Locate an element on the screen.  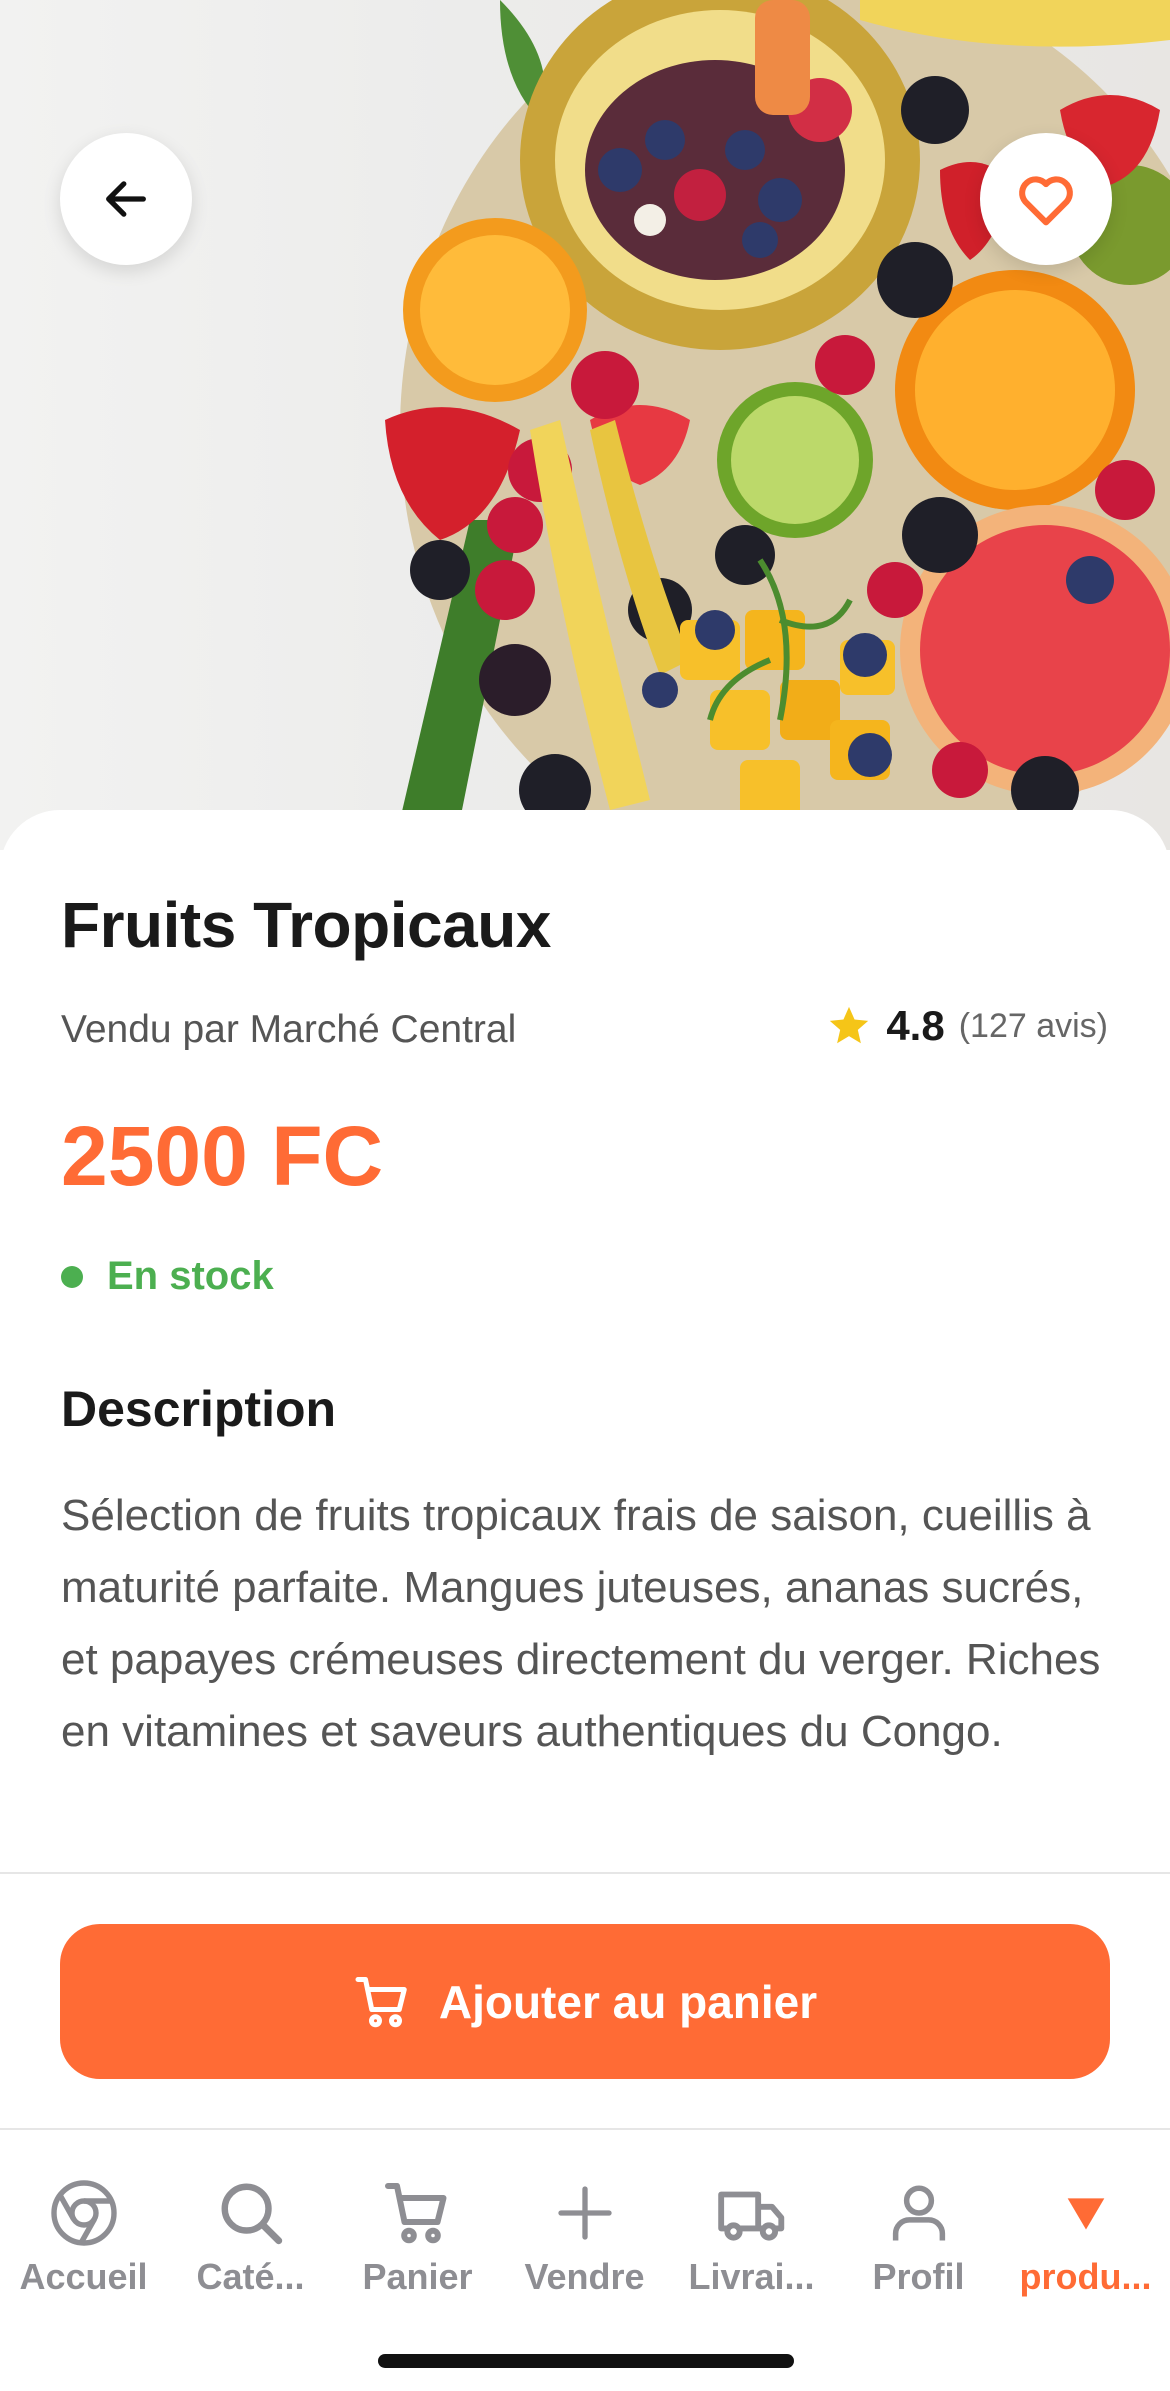
stock-label: En stock is located at coordinates (190, 1276).